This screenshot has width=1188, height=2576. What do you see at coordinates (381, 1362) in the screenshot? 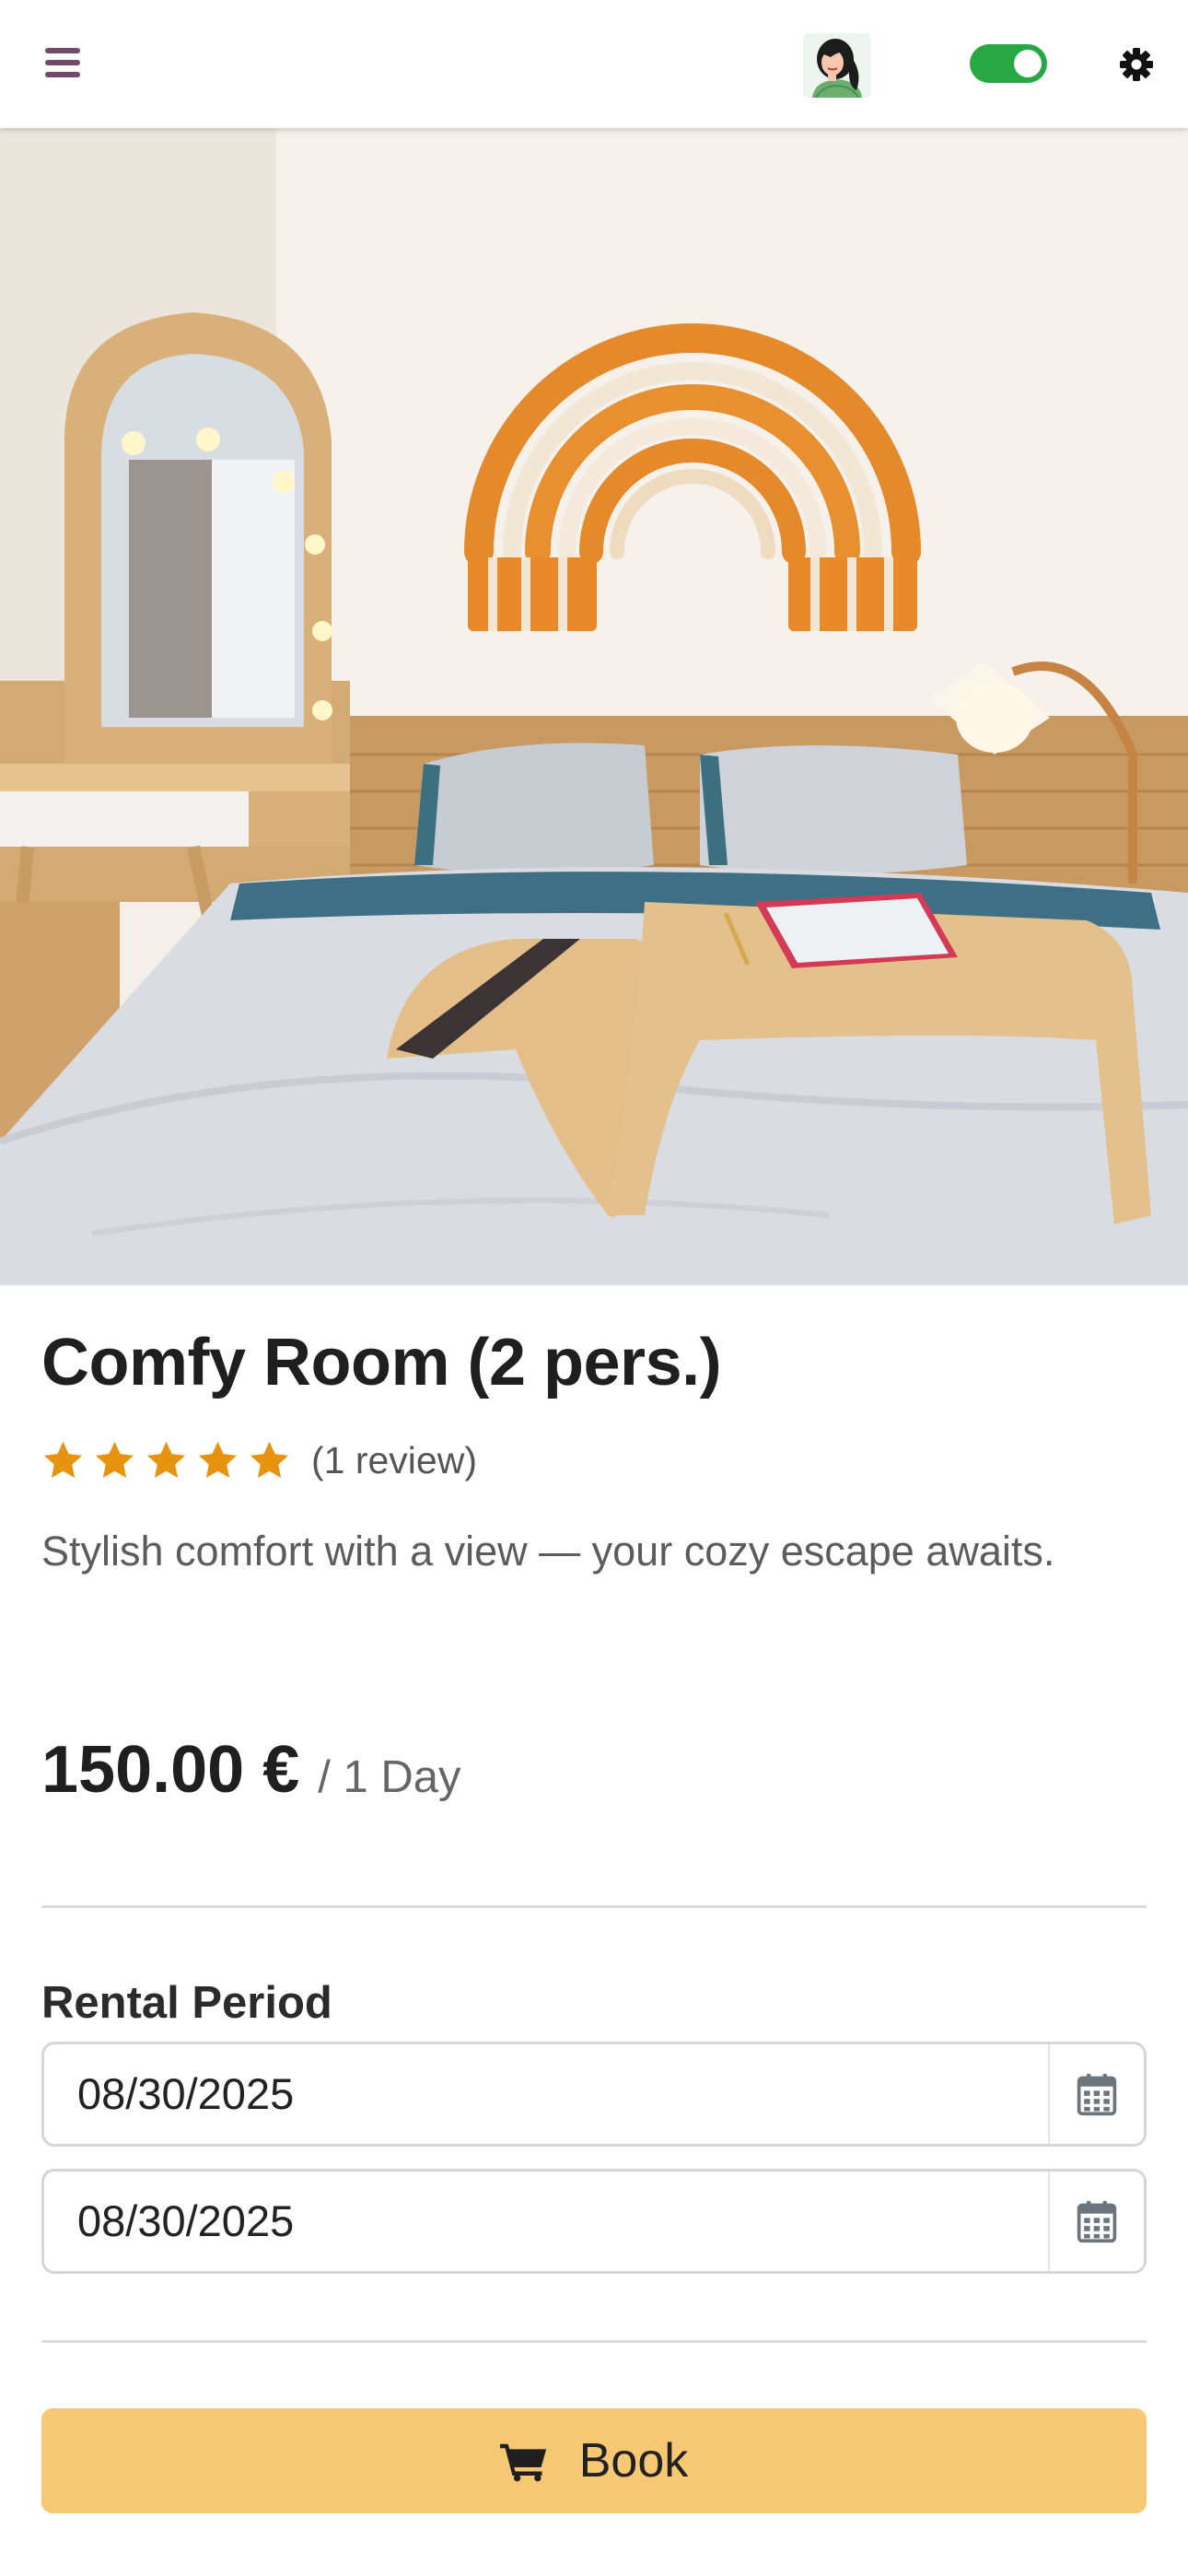
I see `product-title: Comfy Room (2 pers.)` at bounding box center [381, 1362].